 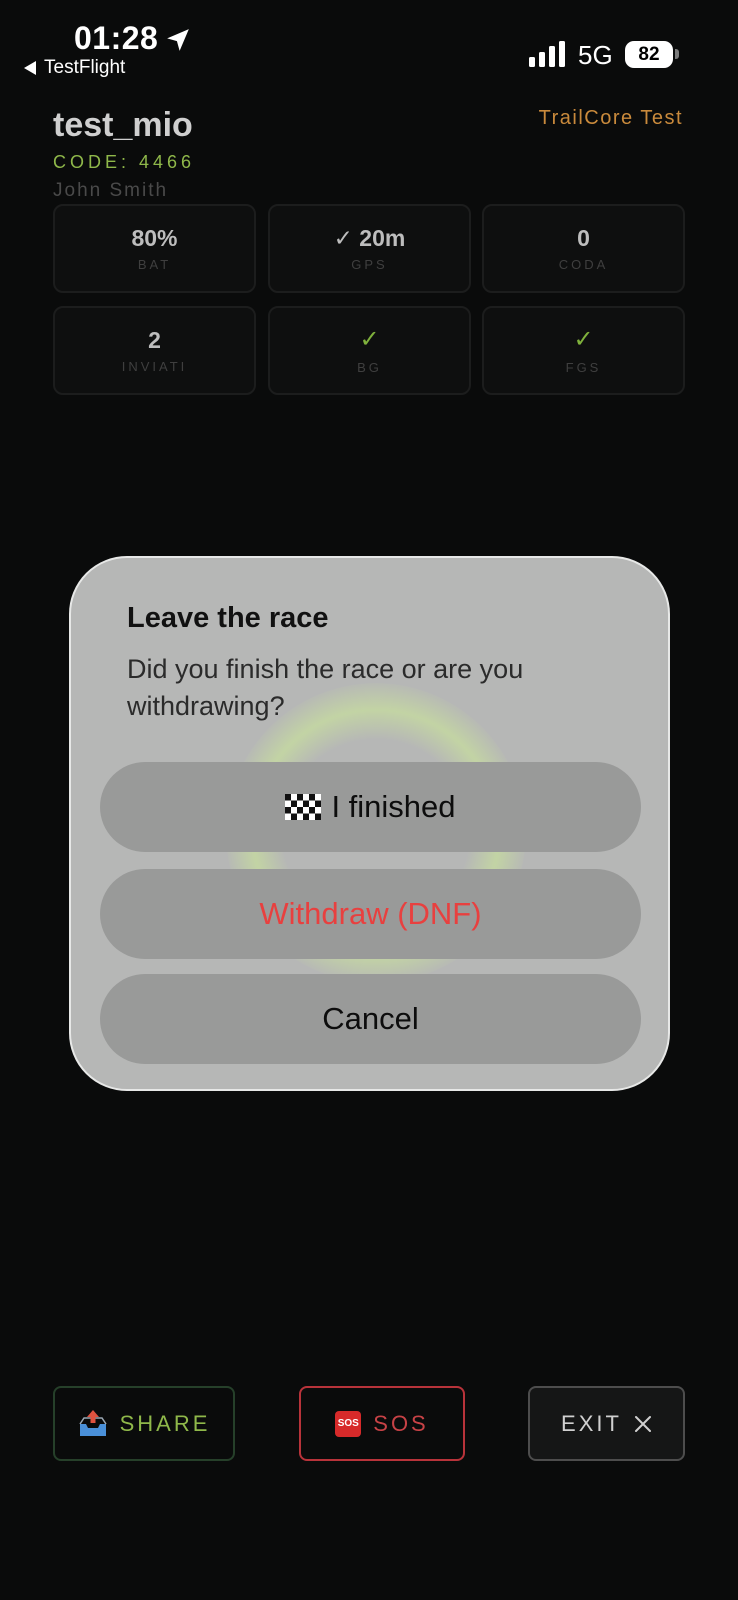 I want to click on stat-queue: 0 CODA, so click(x=583, y=248).